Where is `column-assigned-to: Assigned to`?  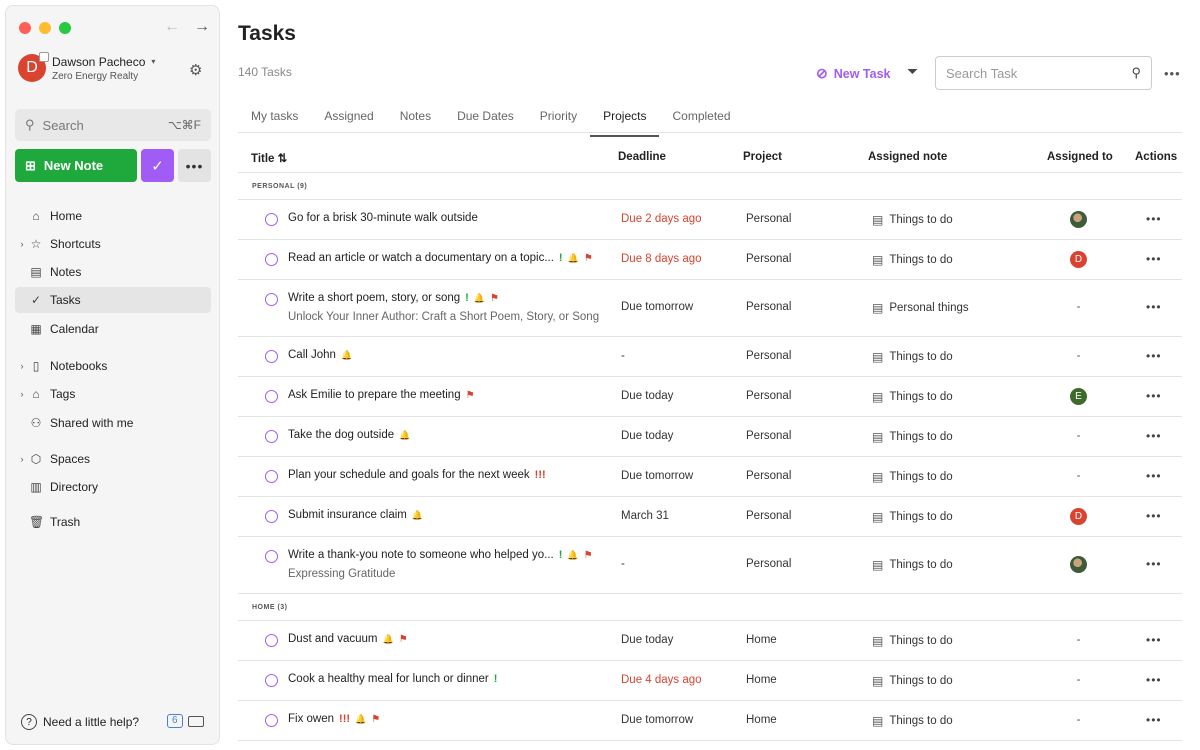 column-assigned-to: Assigned to is located at coordinates (1080, 157).